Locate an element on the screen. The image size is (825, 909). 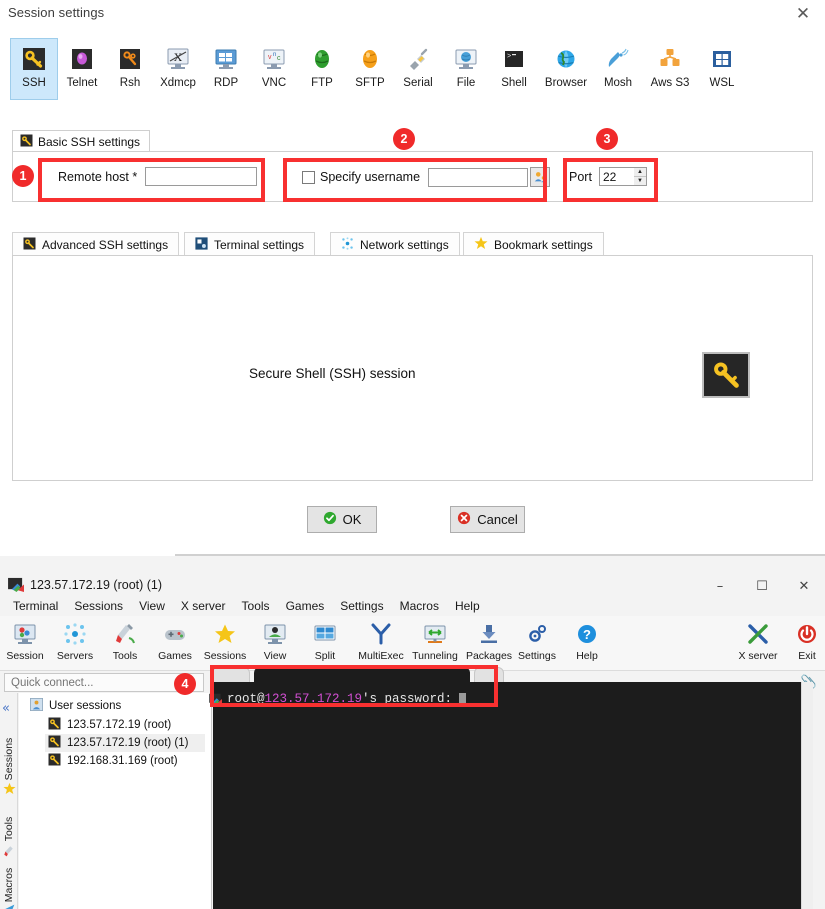
specify-username-checkbox is located at coordinates (308, 177).